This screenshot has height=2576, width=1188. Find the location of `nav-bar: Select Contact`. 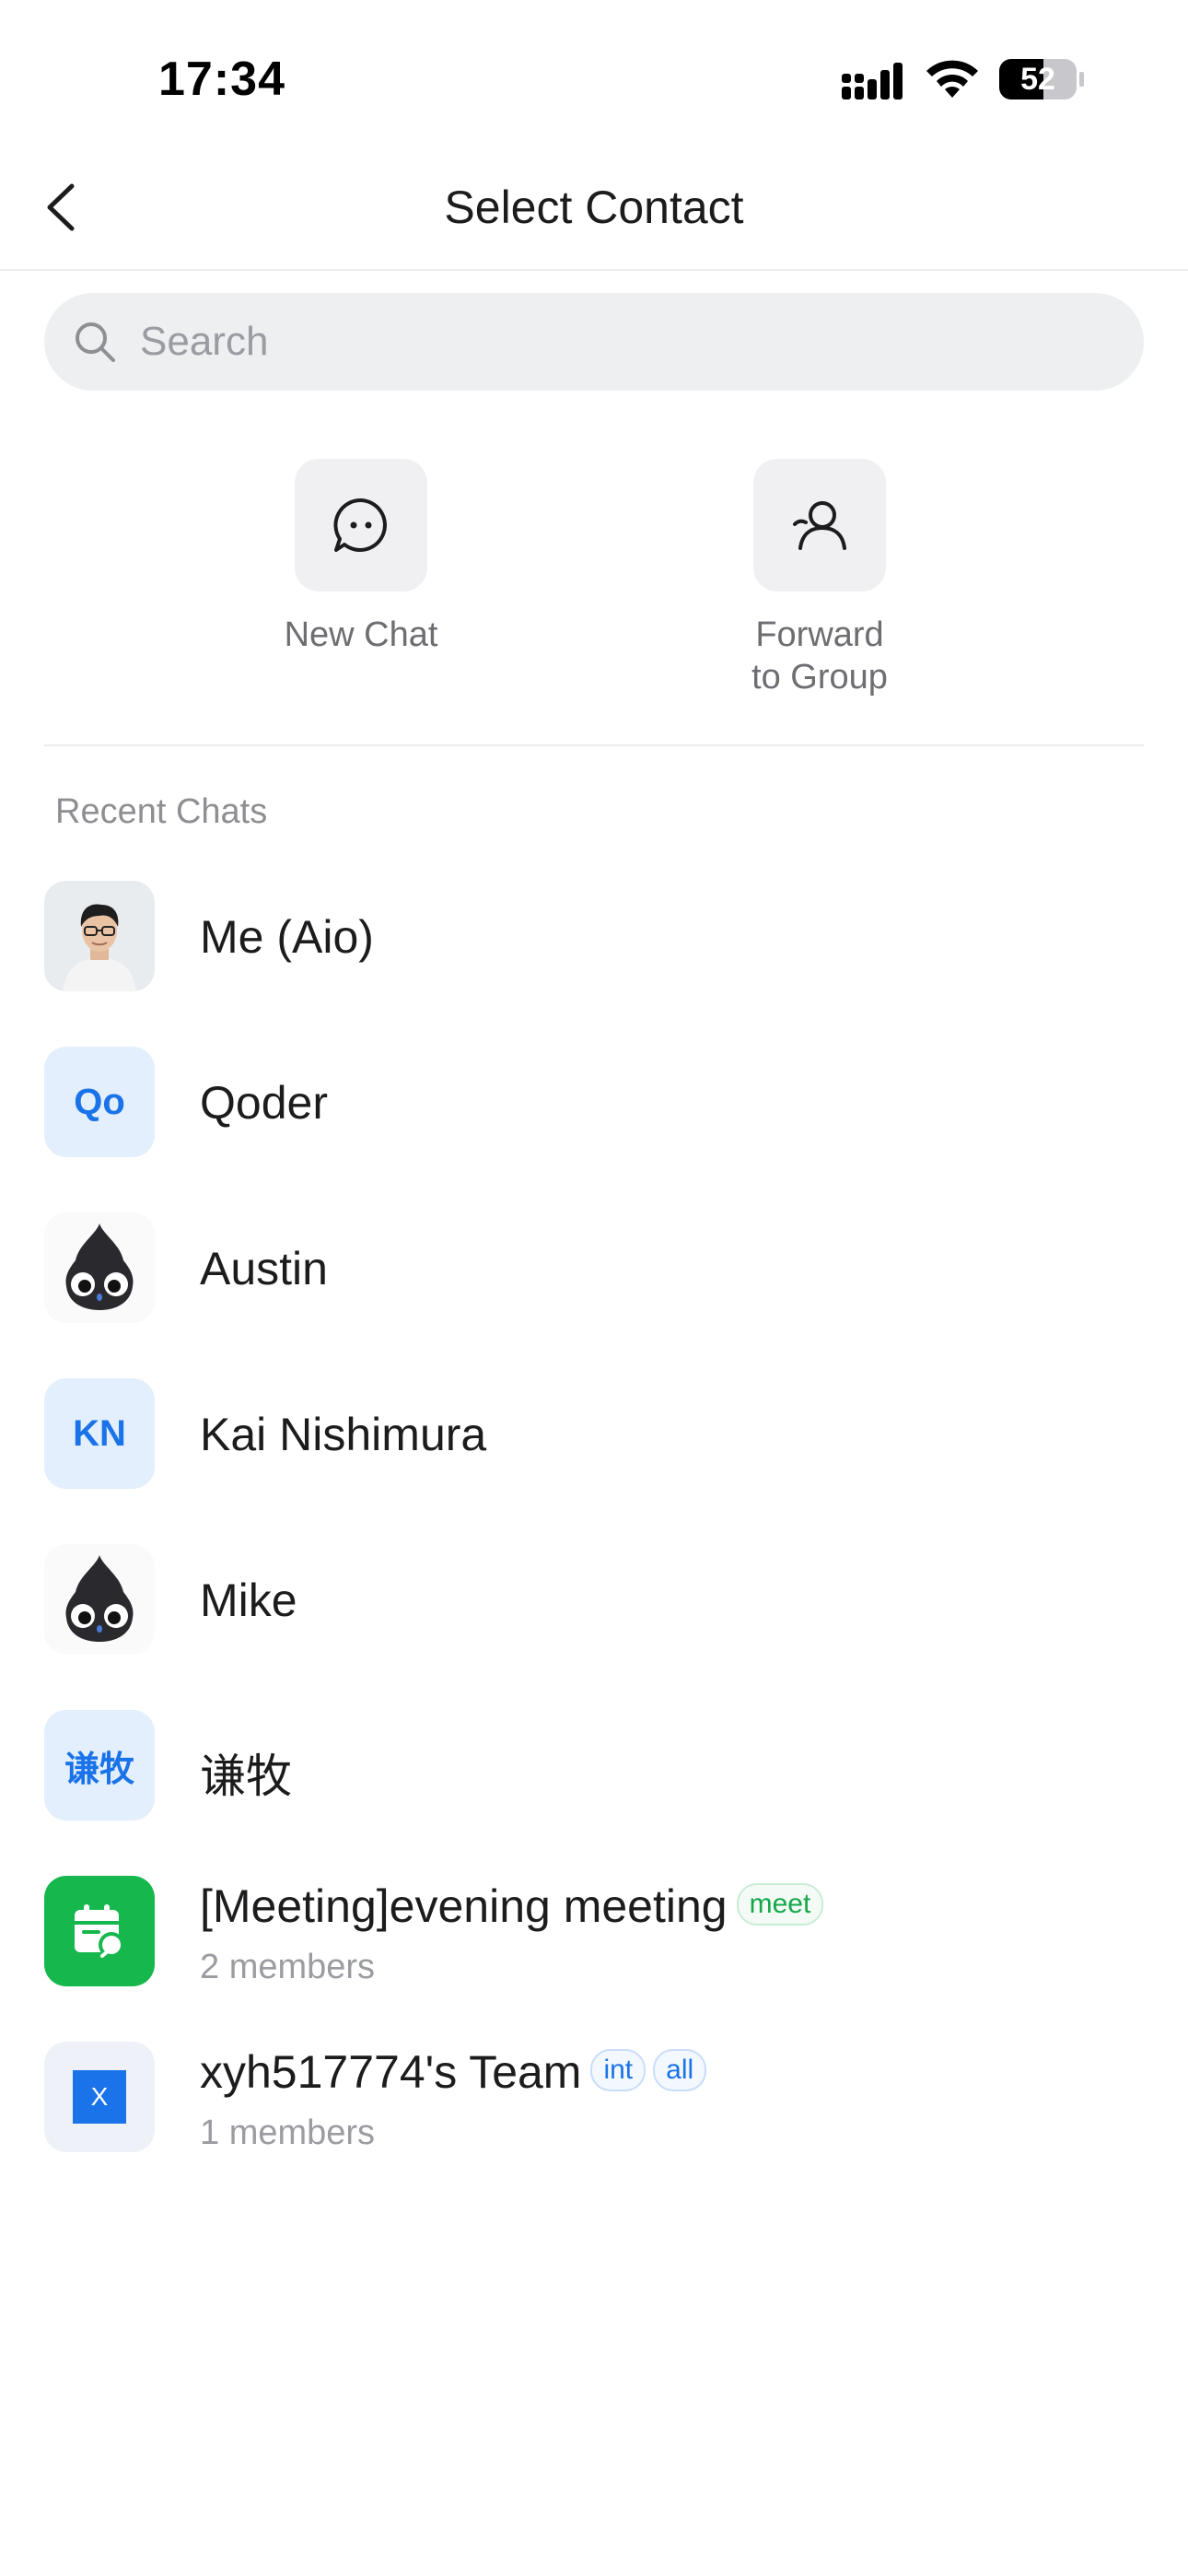

nav-bar: Select Contact is located at coordinates (594, 204).